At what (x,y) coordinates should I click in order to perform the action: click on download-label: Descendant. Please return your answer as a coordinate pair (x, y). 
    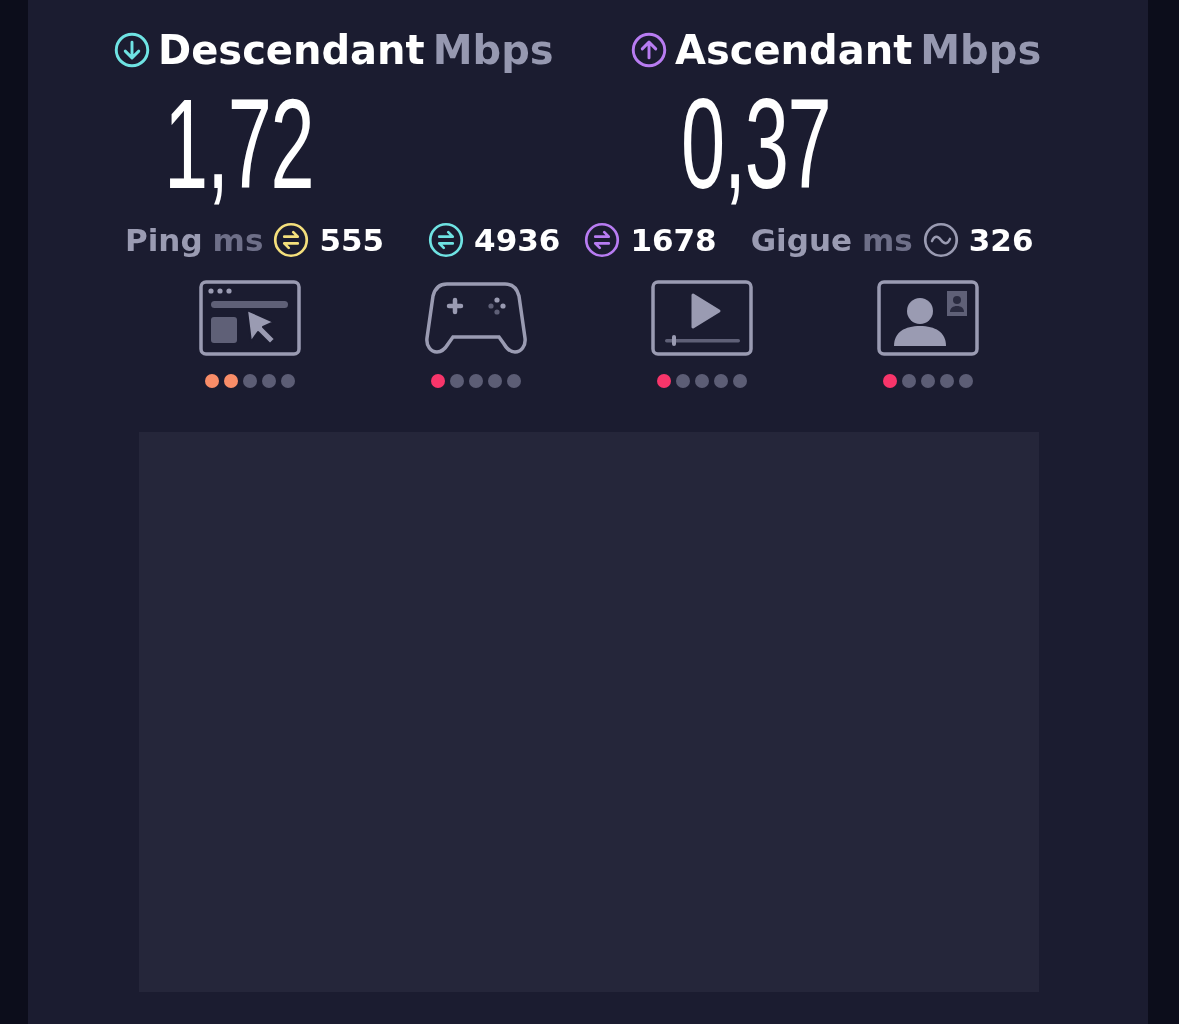
    Looking at the image, I should click on (291, 50).